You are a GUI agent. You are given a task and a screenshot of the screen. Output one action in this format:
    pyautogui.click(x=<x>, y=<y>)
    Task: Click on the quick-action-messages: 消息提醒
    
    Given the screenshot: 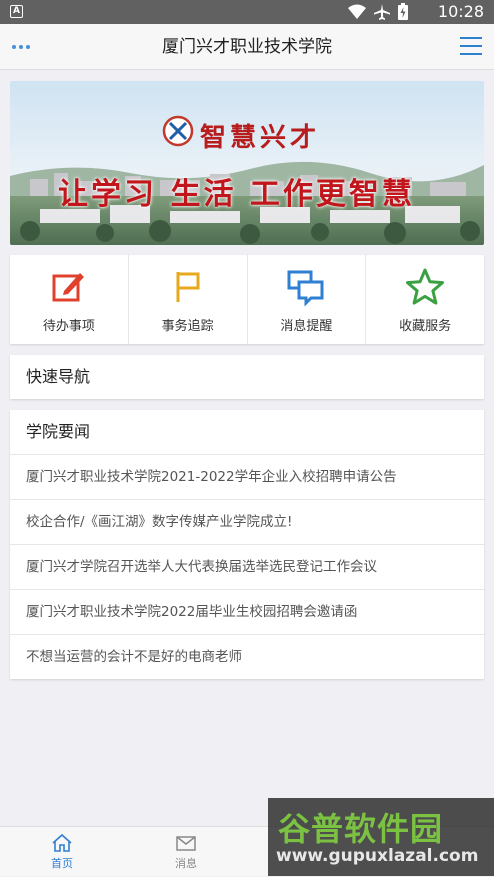 What is the action you would take?
    pyautogui.click(x=307, y=299)
    